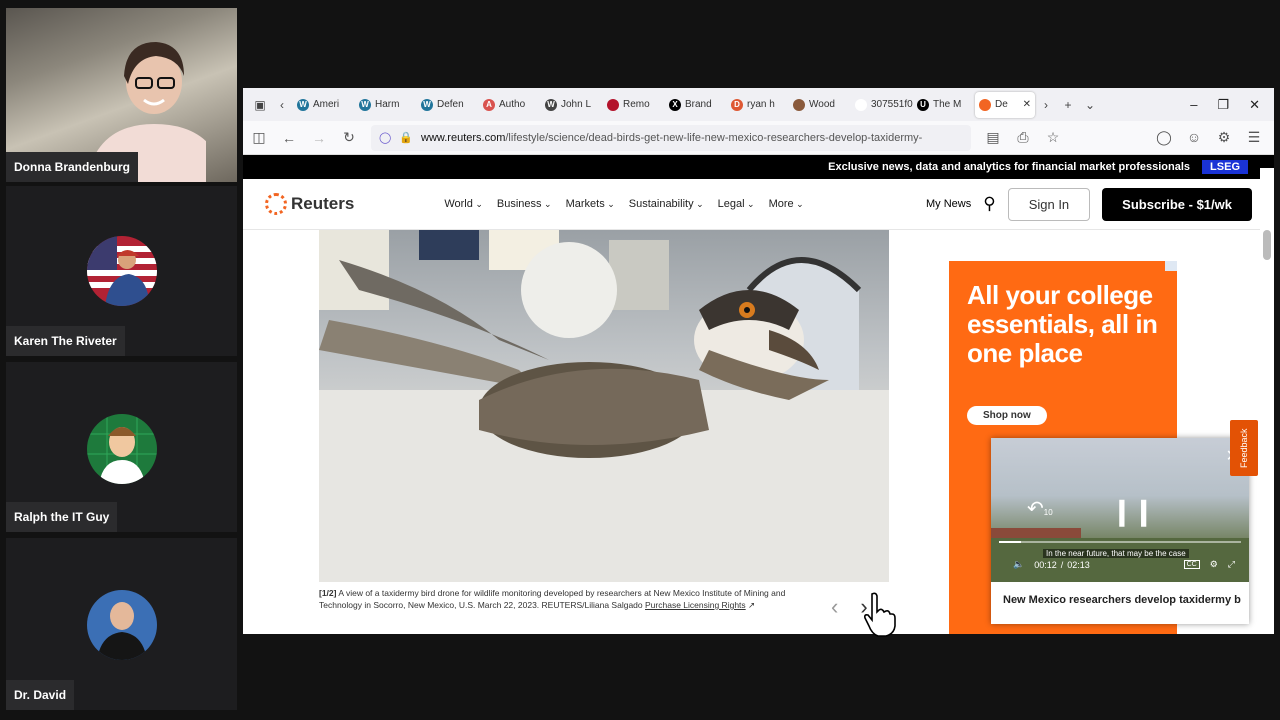  I want to click on reuters-icon, so click(985, 104).